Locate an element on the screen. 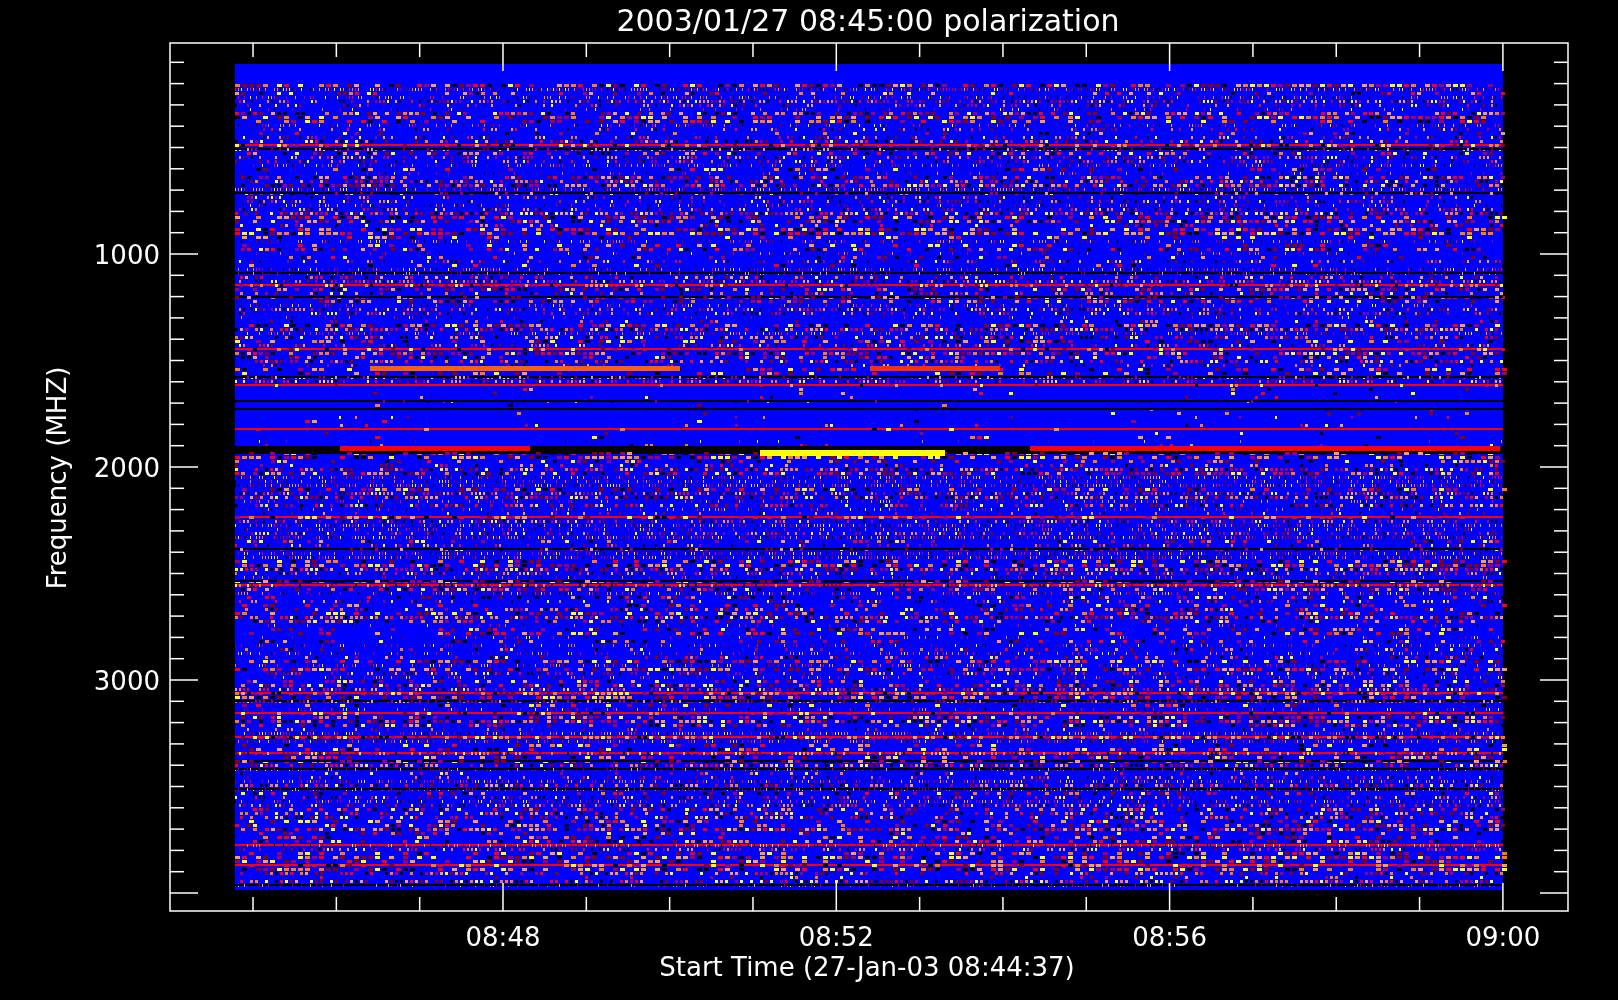 The width and height of the screenshot is (1618, 1000). x-tick-label: 09:00 is located at coordinates (1503, 937).